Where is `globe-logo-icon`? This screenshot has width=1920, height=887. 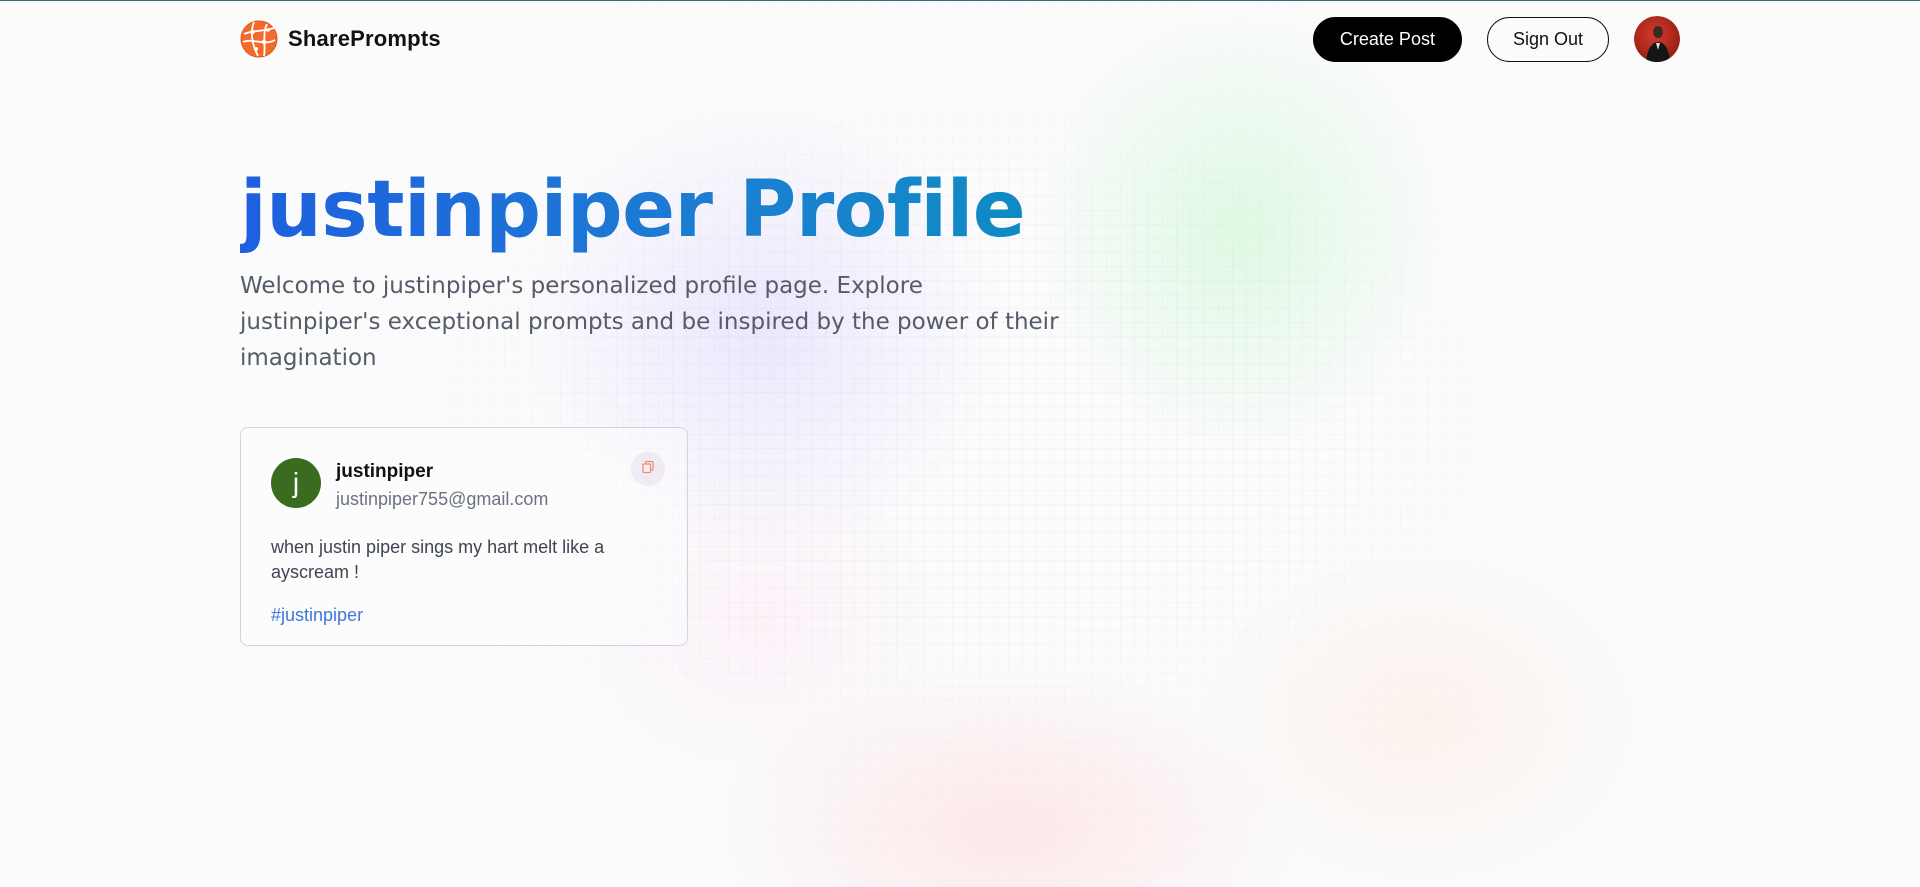 globe-logo-icon is located at coordinates (259, 39).